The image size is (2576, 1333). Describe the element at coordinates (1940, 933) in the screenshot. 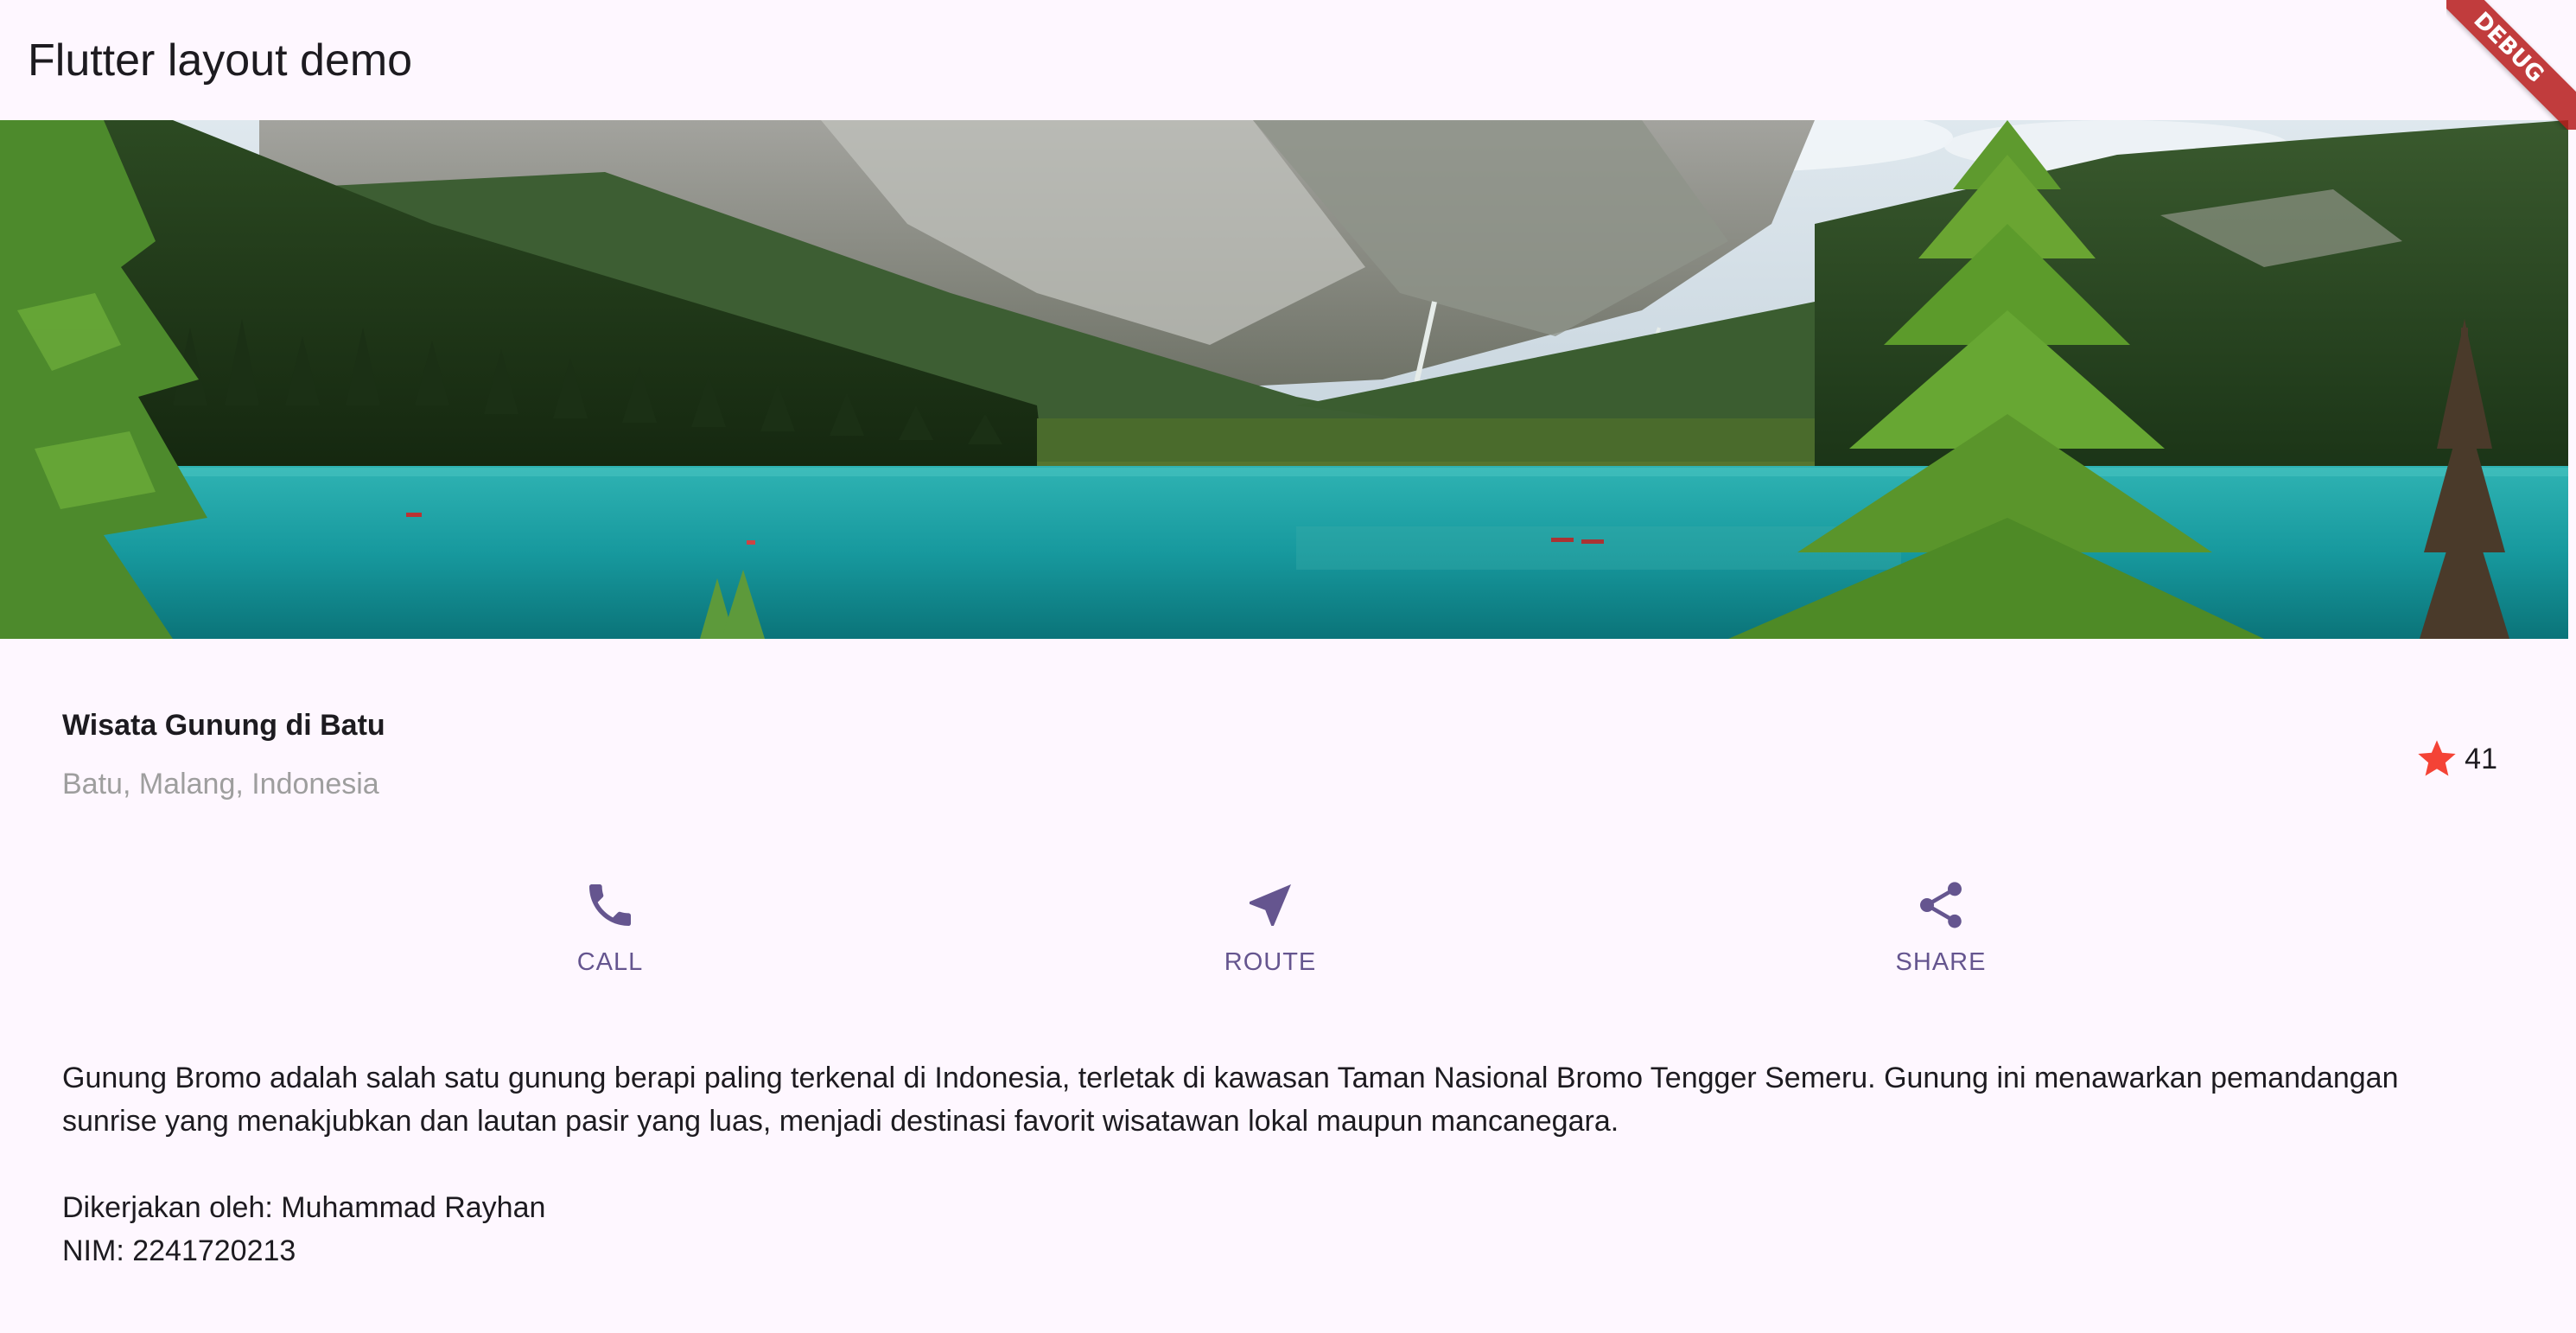

I see `share-button: SHARE` at that location.